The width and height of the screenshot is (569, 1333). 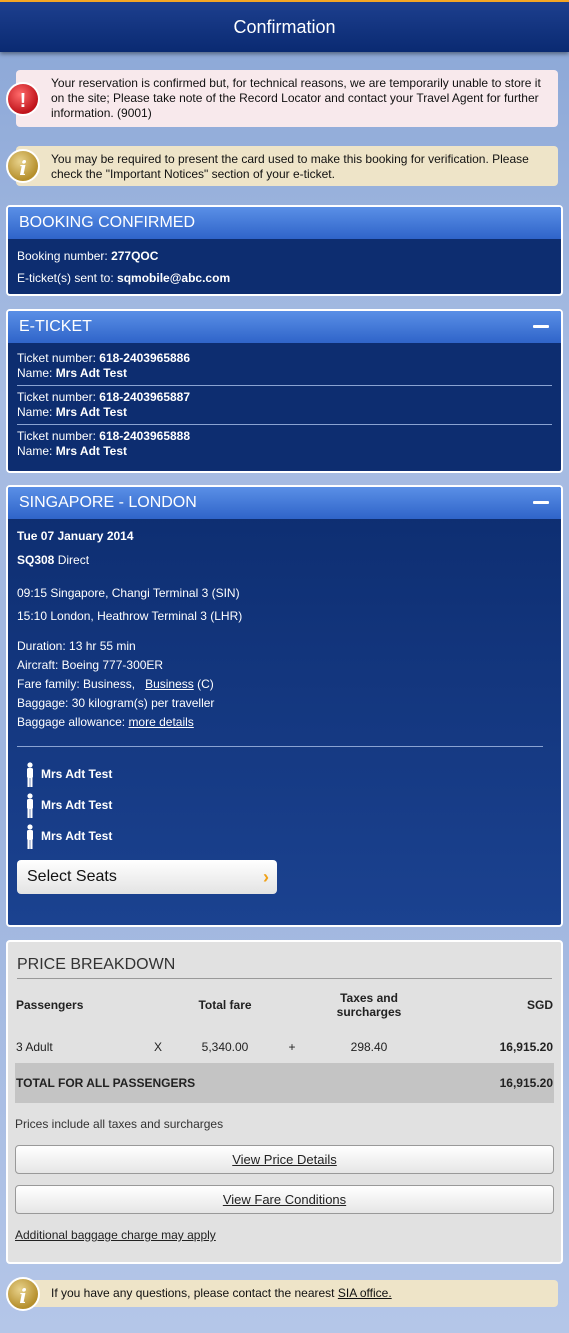 I want to click on departure: 09:15 Singapore, Changi Terminal 3 (SIN), so click(x=128, y=593).